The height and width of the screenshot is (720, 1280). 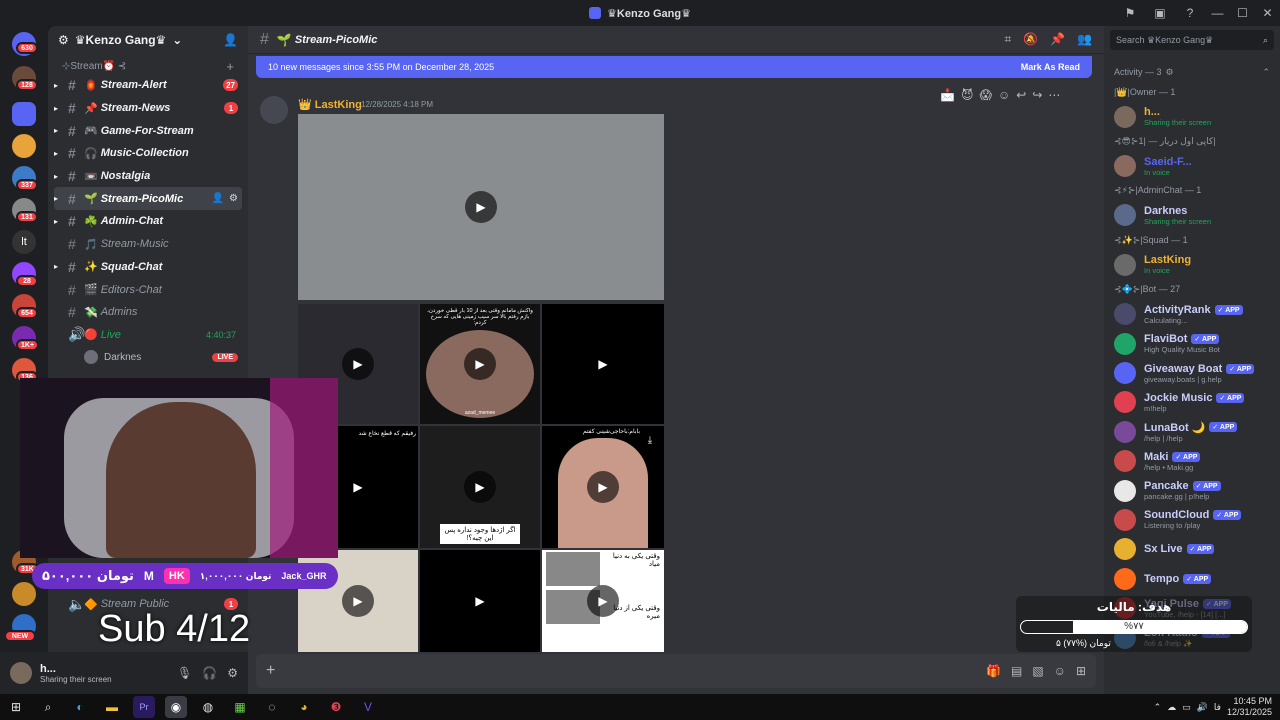 What do you see at coordinates (148, 335) in the screenshot?
I see `voice-channel-live: 🔊 🔴 Live 4:40:37` at bounding box center [148, 335].